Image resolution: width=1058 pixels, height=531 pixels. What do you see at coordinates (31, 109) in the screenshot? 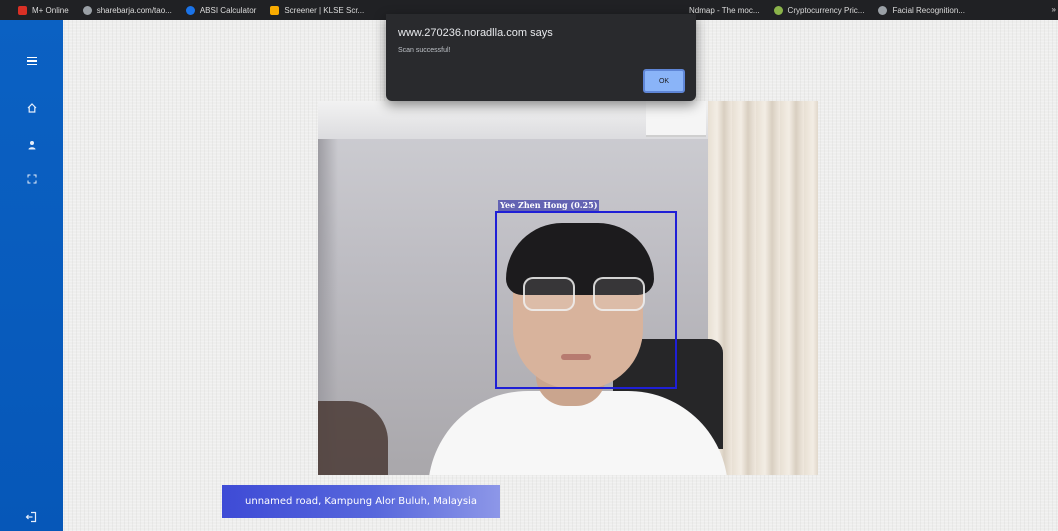
I see `home-icon` at bounding box center [31, 109].